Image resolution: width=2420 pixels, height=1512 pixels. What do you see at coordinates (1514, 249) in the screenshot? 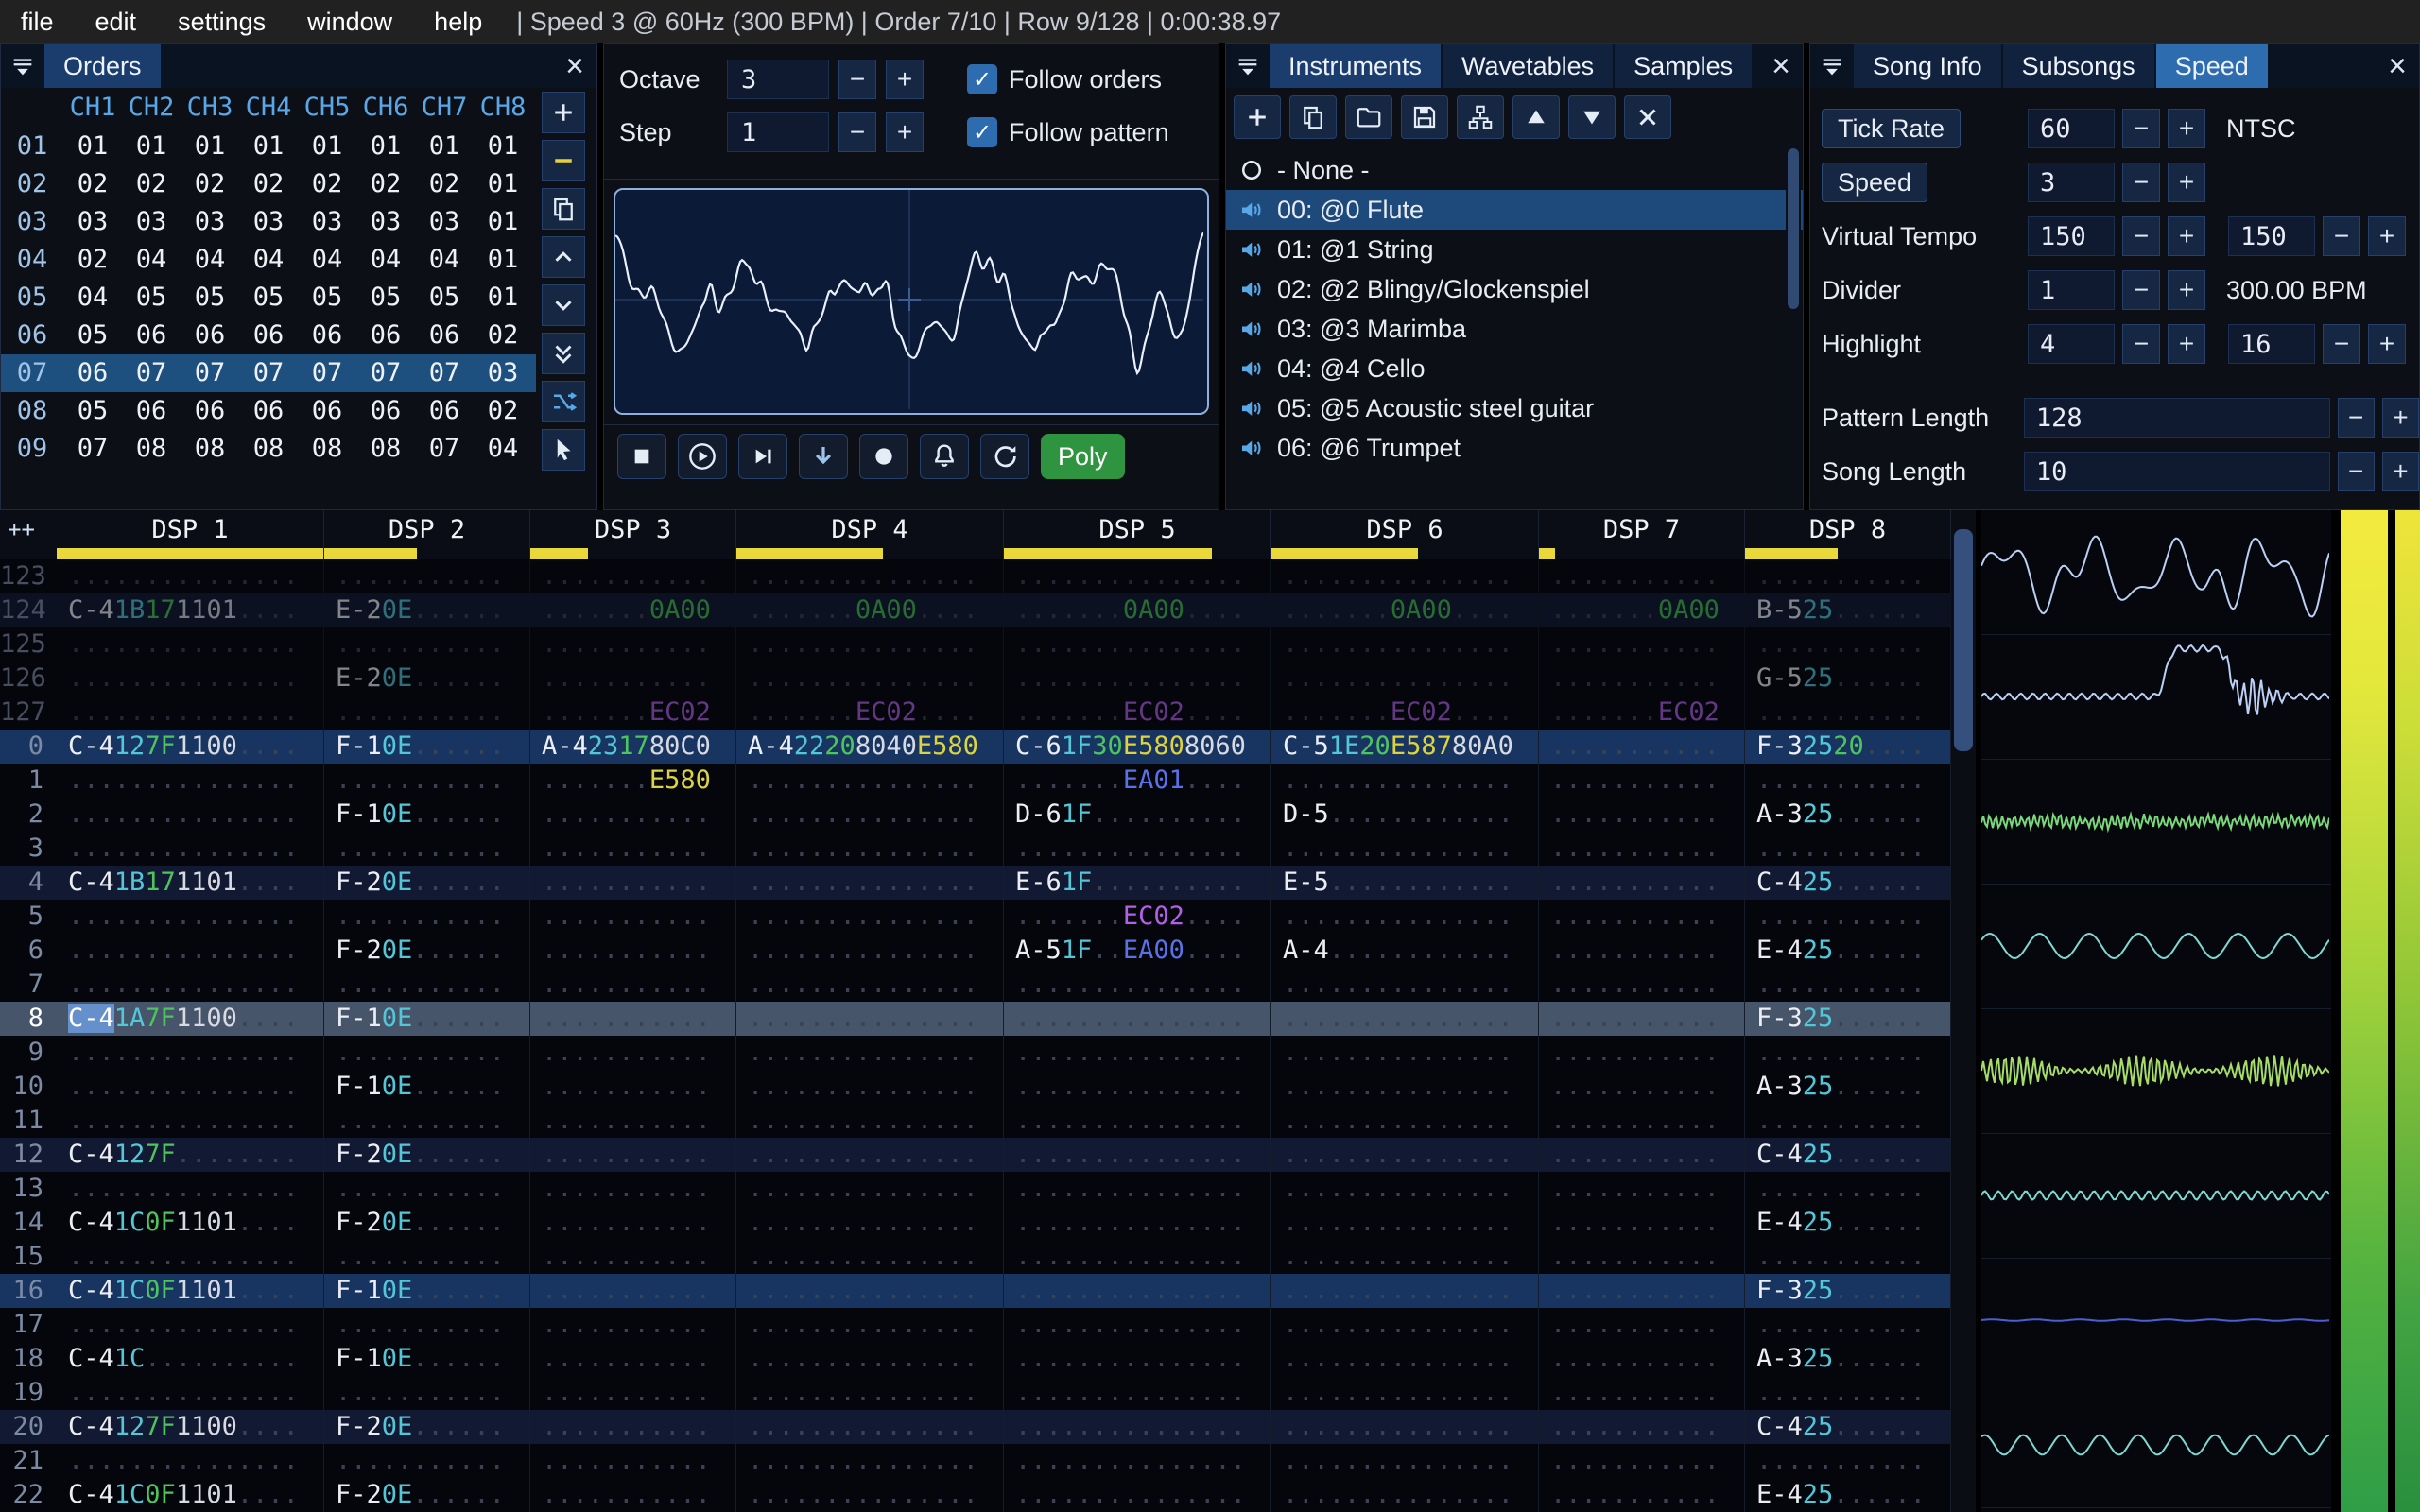
I see `instrument-item: 01: @1 String` at bounding box center [1514, 249].